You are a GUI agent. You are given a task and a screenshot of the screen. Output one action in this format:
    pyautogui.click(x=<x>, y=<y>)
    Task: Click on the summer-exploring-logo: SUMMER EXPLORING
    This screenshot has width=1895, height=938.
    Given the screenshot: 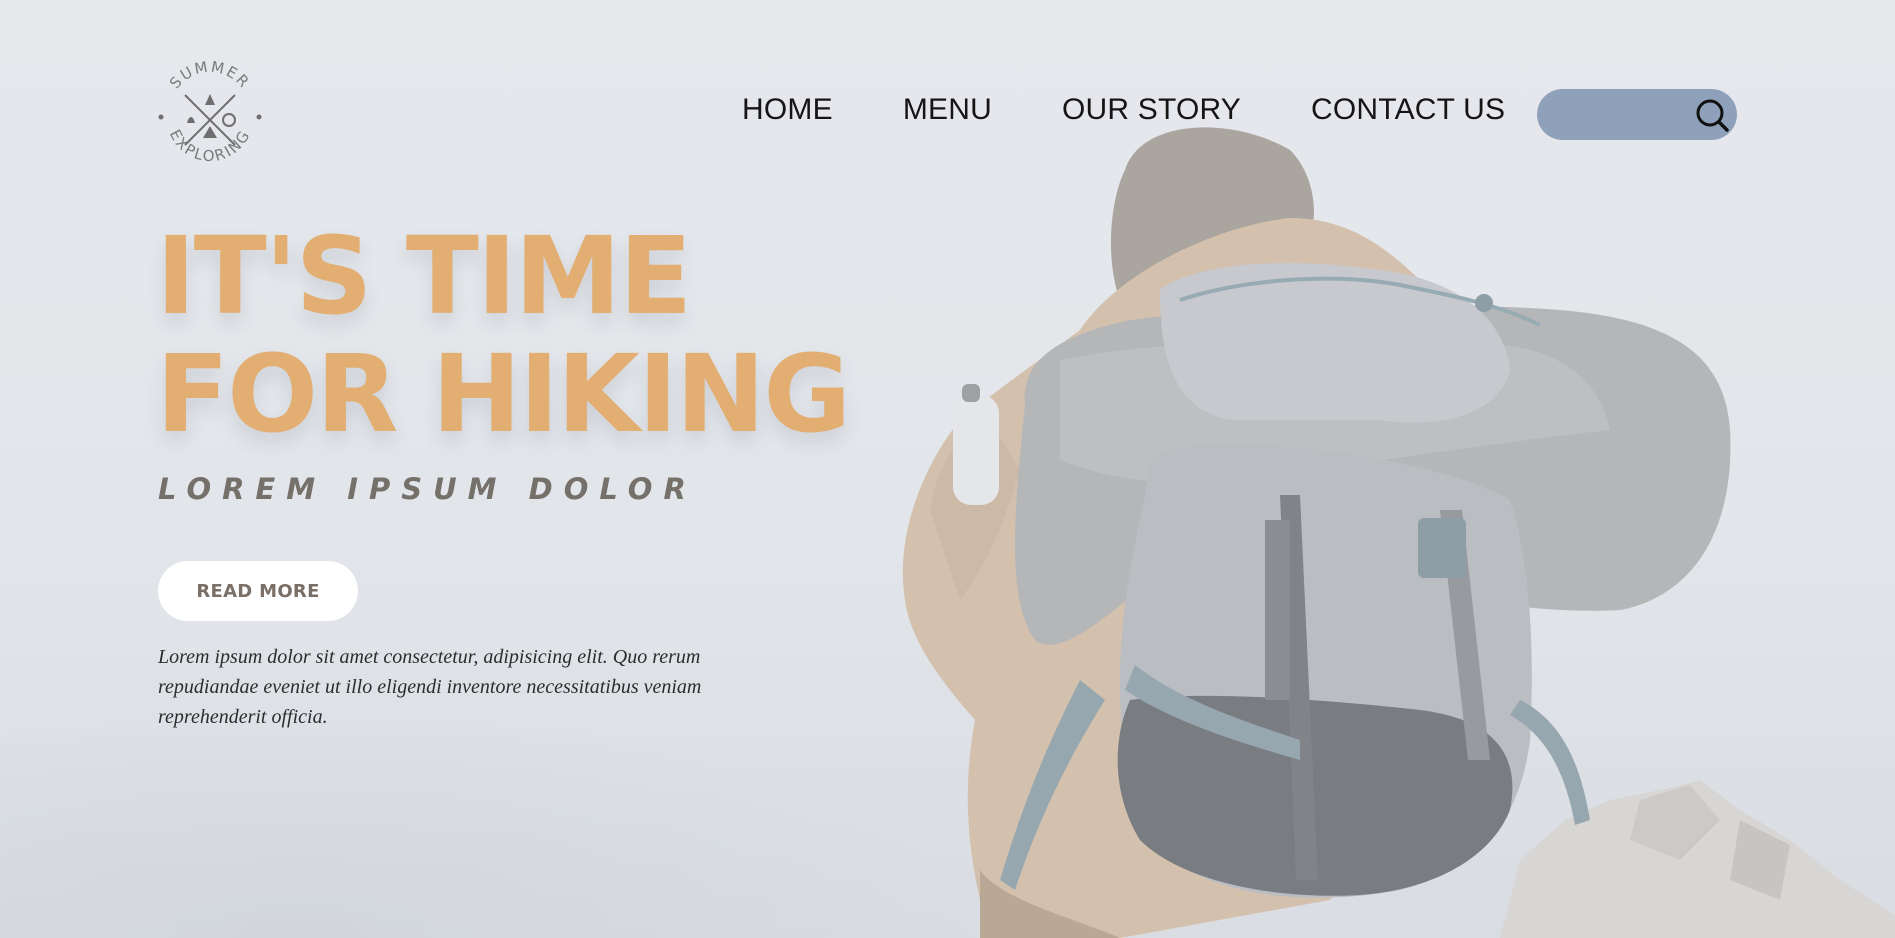 What is the action you would take?
    pyautogui.click(x=210, y=115)
    